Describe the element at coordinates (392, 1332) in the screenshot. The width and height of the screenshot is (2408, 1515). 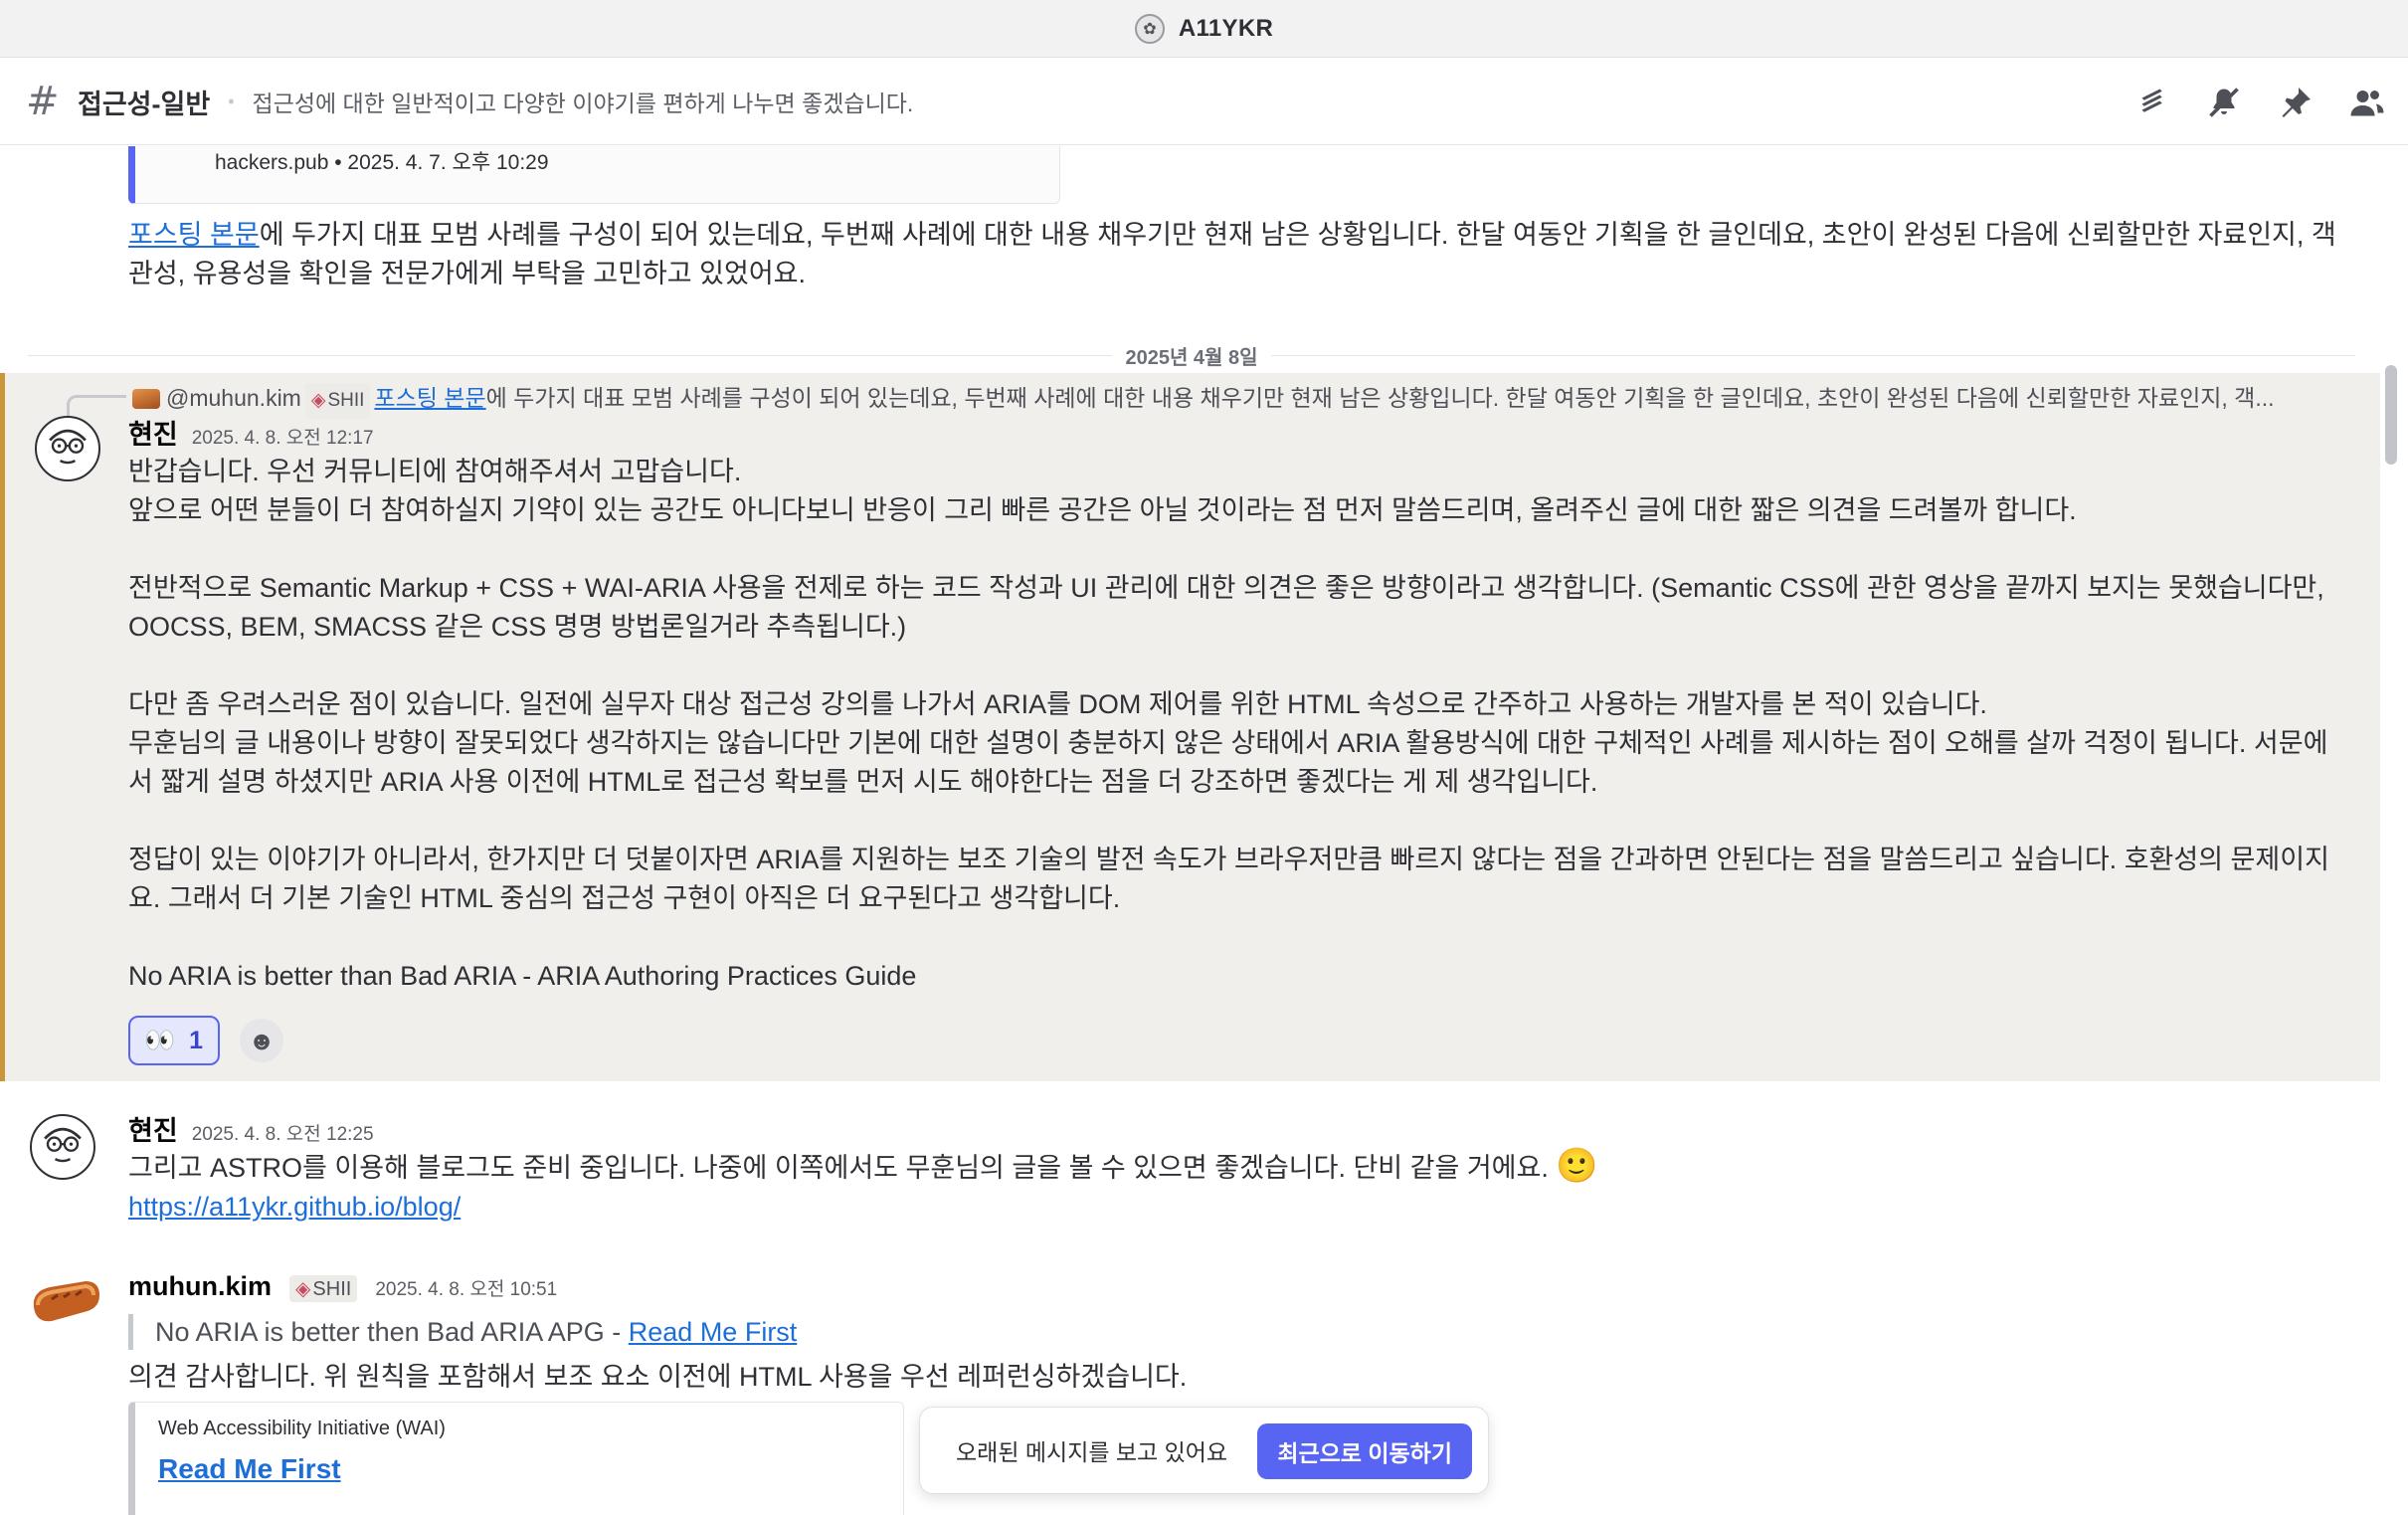
I see `quote-text: No ARIA is better then Bad ARIA APG -` at that location.